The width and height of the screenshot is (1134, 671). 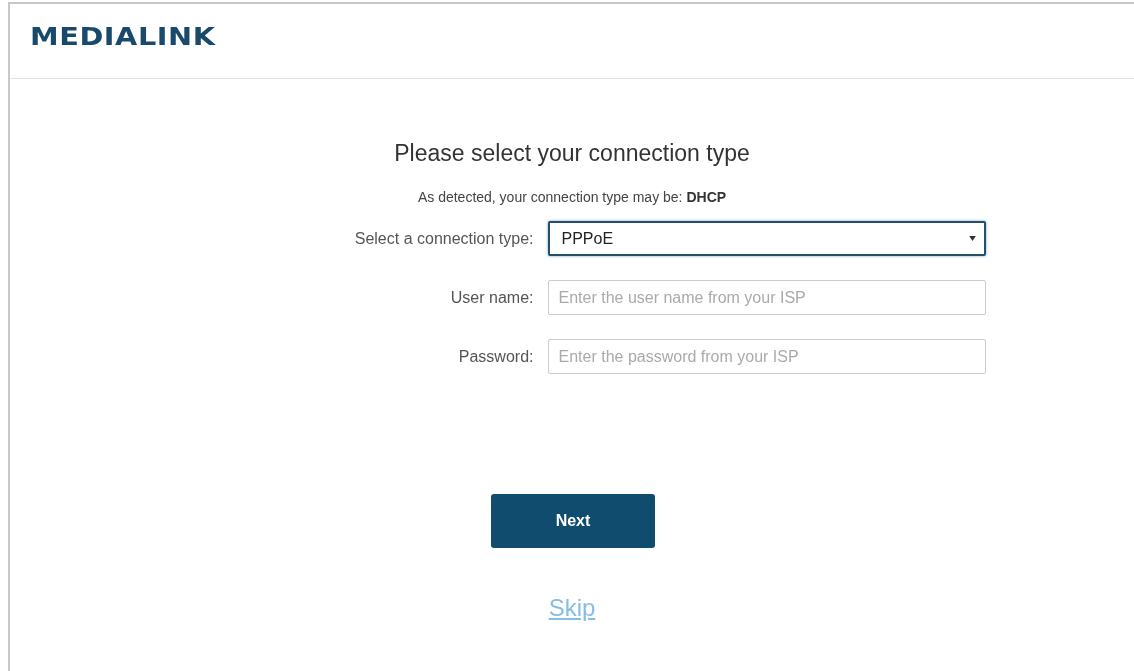 What do you see at coordinates (123, 36) in the screenshot?
I see `medialink-logo: MEDIALINK` at bounding box center [123, 36].